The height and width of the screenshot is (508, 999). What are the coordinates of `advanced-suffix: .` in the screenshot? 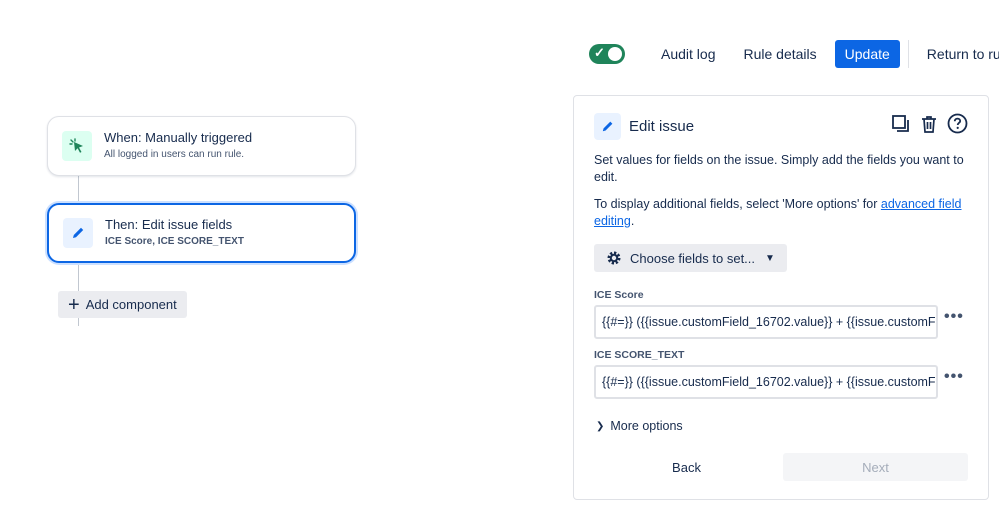 It's located at (632, 221).